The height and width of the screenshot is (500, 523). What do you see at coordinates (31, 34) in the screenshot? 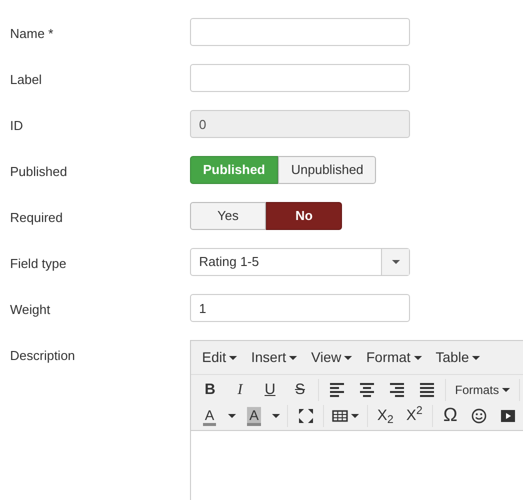
I see `field-label: Name *` at bounding box center [31, 34].